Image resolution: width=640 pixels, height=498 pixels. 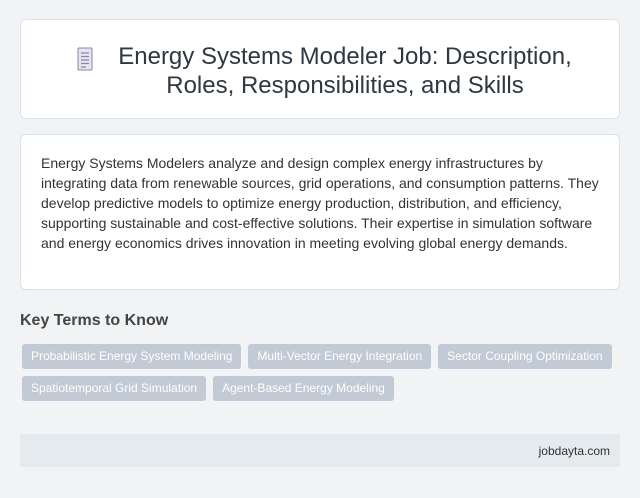 What do you see at coordinates (320, 450) in the screenshot?
I see `footer-bar: jobdayta.com` at bounding box center [320, 450].